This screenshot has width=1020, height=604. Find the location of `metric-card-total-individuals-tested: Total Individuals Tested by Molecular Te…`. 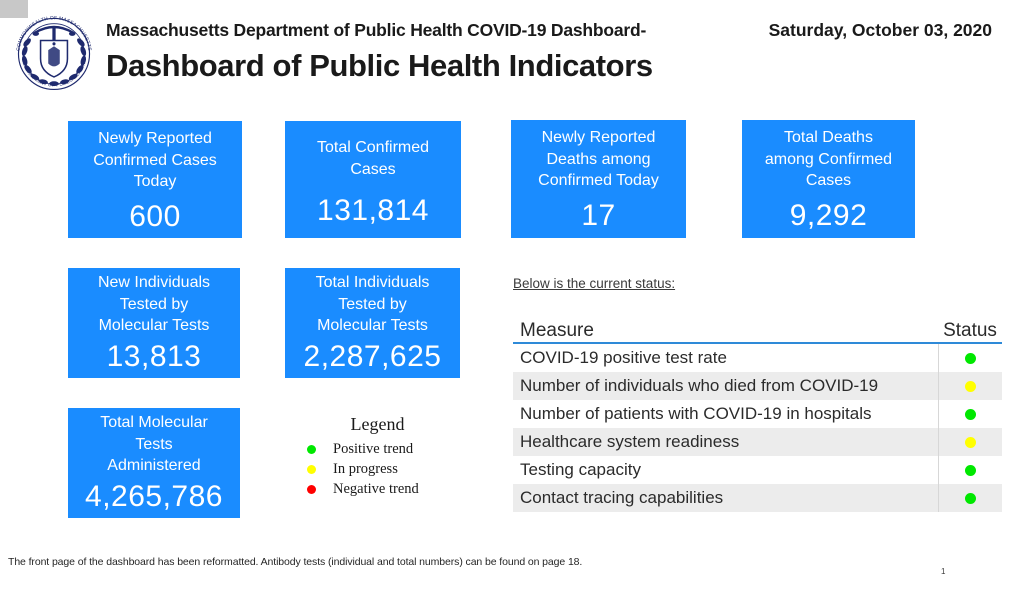

metric-card-total-individuals-tested: Total Individuals Tested by Molecular Te… is located at coordinates (372, 323).